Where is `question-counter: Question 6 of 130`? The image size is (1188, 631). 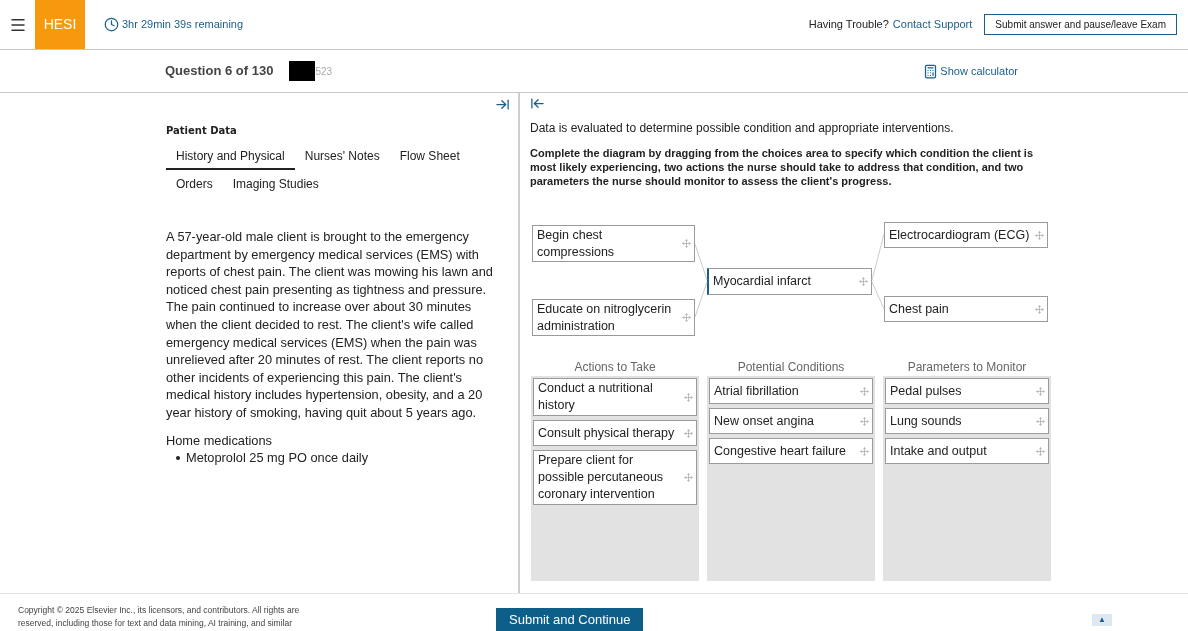
question-counter: Question 6 of 130 is located at coordinates (219, 71).